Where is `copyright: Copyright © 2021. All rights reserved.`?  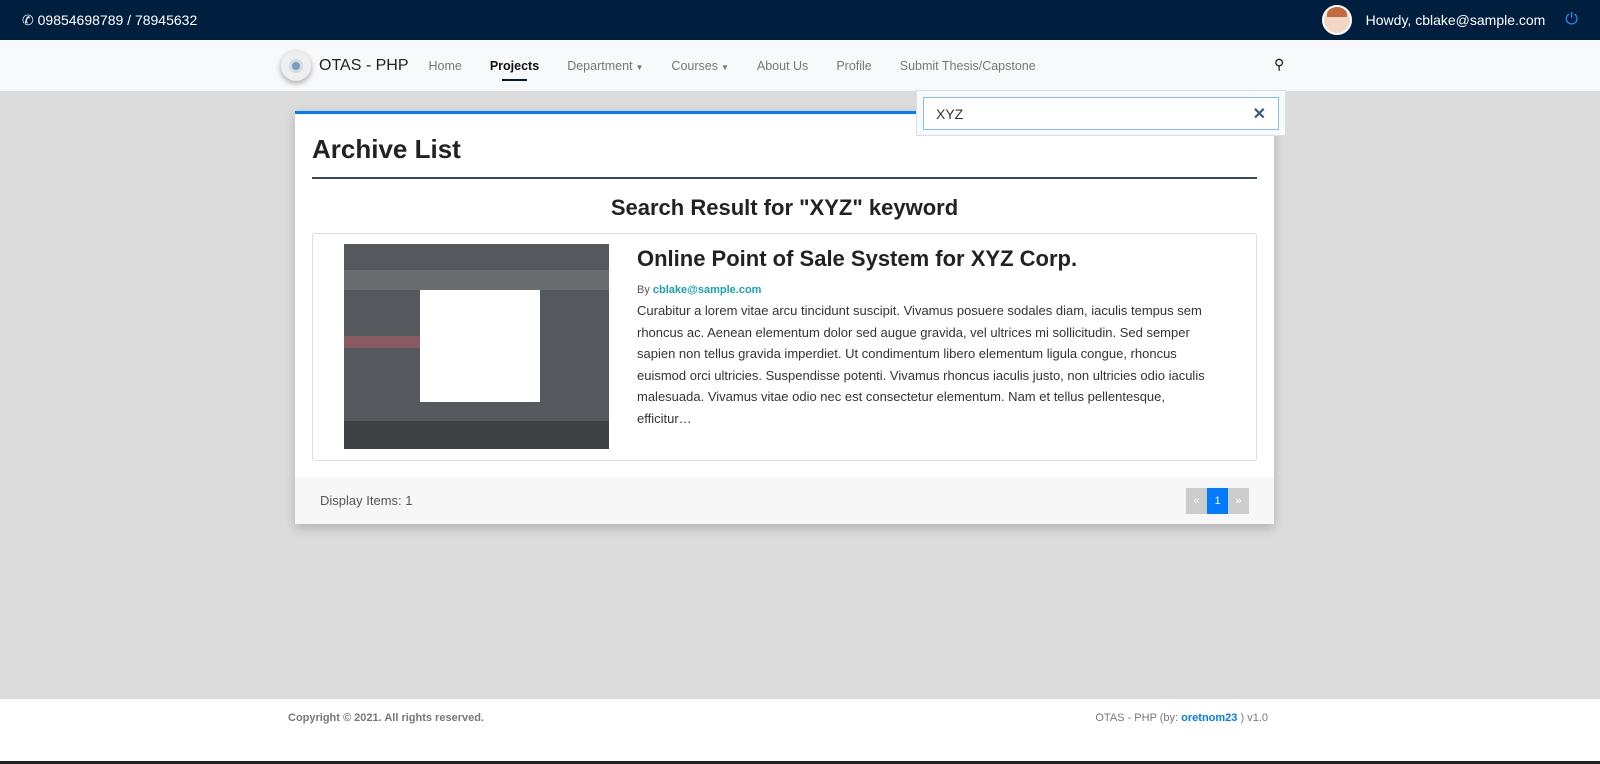
copyright: Copyright © 2021. All rights reserved. is located at coordinates (386, 718).